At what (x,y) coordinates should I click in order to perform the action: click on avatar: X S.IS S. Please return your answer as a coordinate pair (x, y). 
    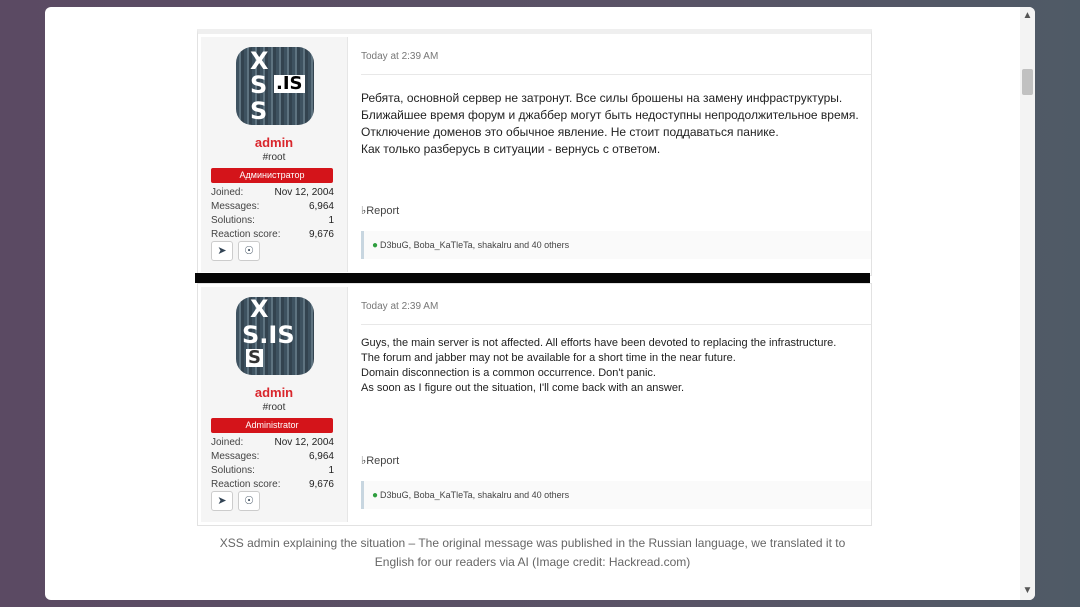
    Looking at the image, I should click on (275, 336).